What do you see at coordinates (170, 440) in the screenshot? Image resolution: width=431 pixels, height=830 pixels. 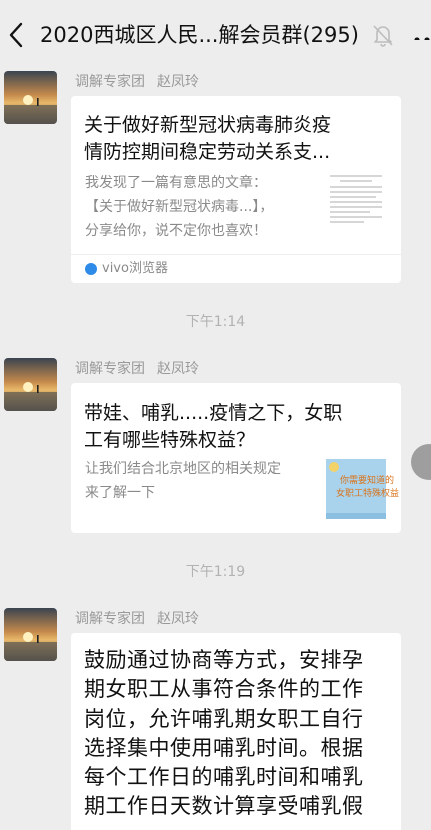 I see `card-title-line: 工有哪些特殊权益？` at bounding box center [170, 440].